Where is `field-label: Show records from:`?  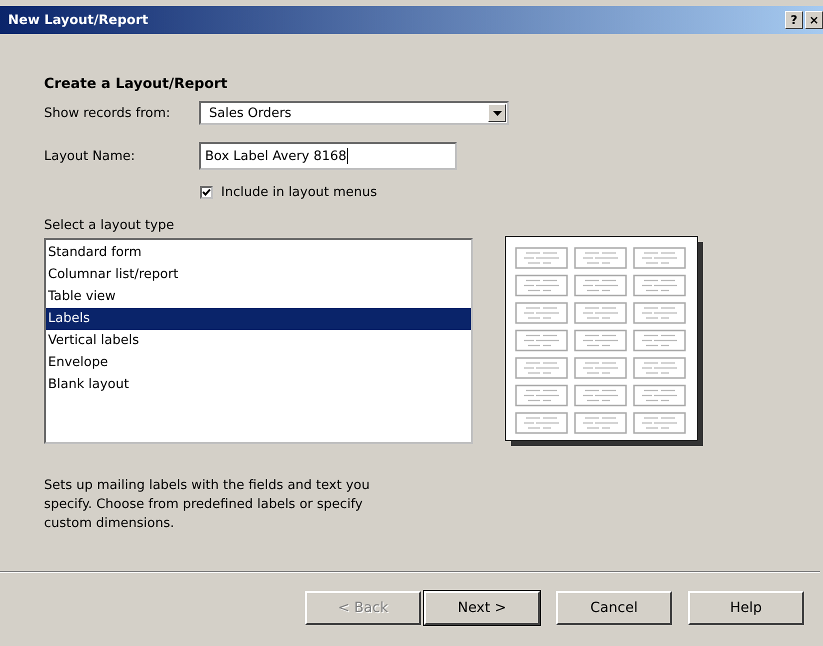
field-label: Show records from: is located at coordinates (108, 113).